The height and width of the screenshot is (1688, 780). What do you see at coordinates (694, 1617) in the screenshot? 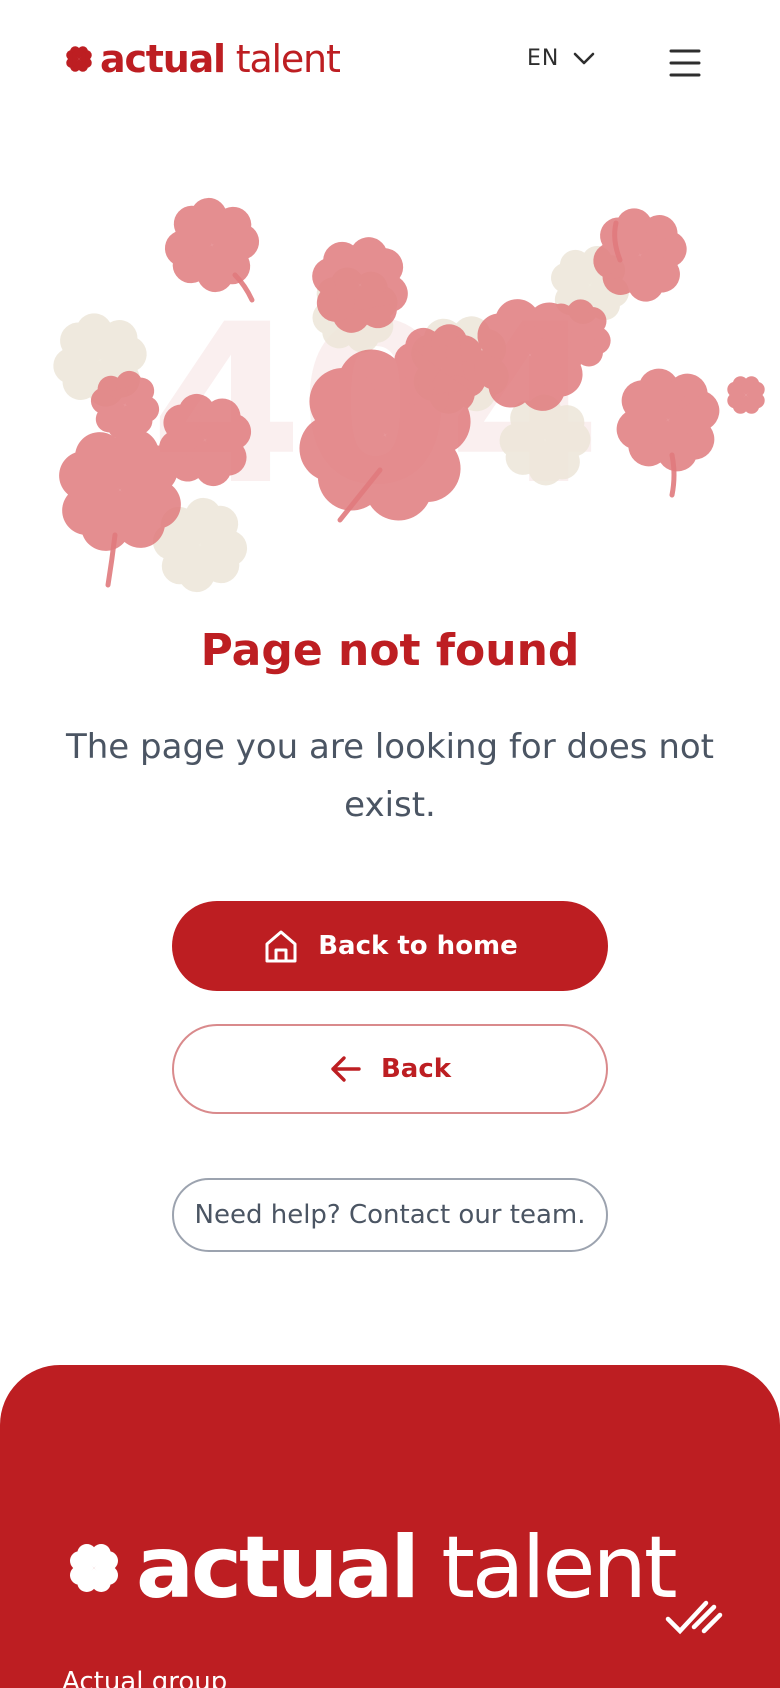
I see `checkmark-stripes-icon` at bounding box center [694, 1617].